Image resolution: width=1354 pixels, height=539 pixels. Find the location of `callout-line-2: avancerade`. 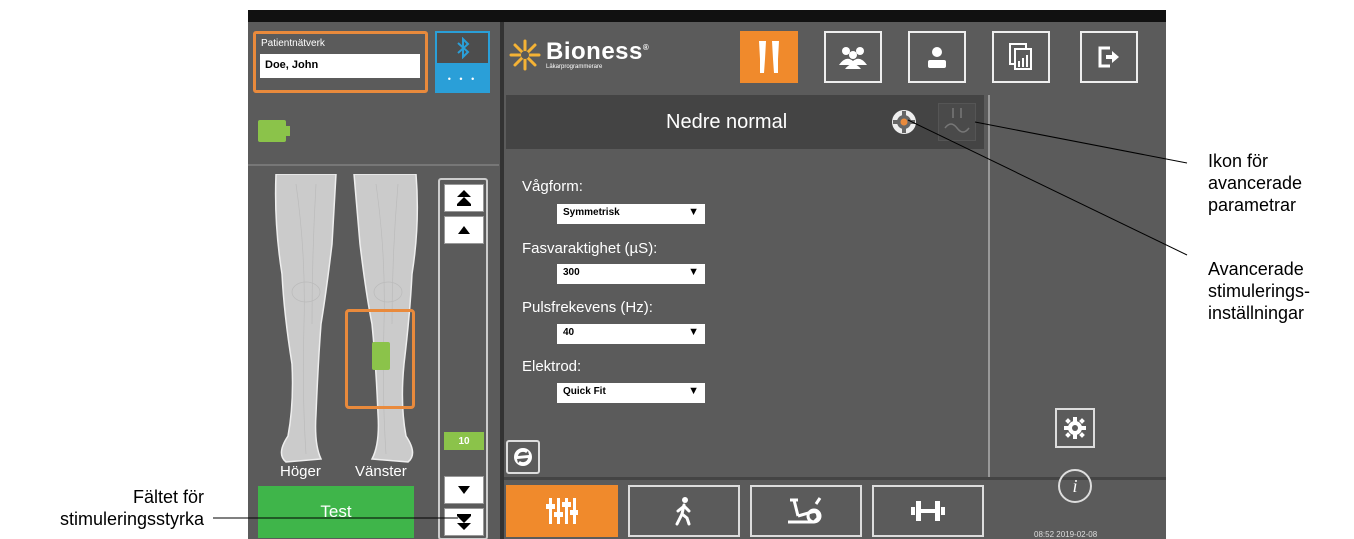

callout-line-2: avancerade is located at coordinates (1255, 183).